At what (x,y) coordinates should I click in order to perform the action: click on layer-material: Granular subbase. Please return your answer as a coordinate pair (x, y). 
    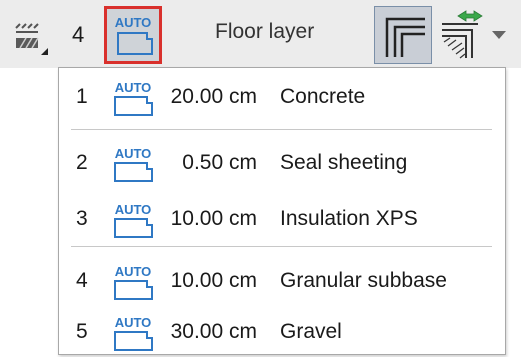
    Looking at the image, I should click on (363, 280).